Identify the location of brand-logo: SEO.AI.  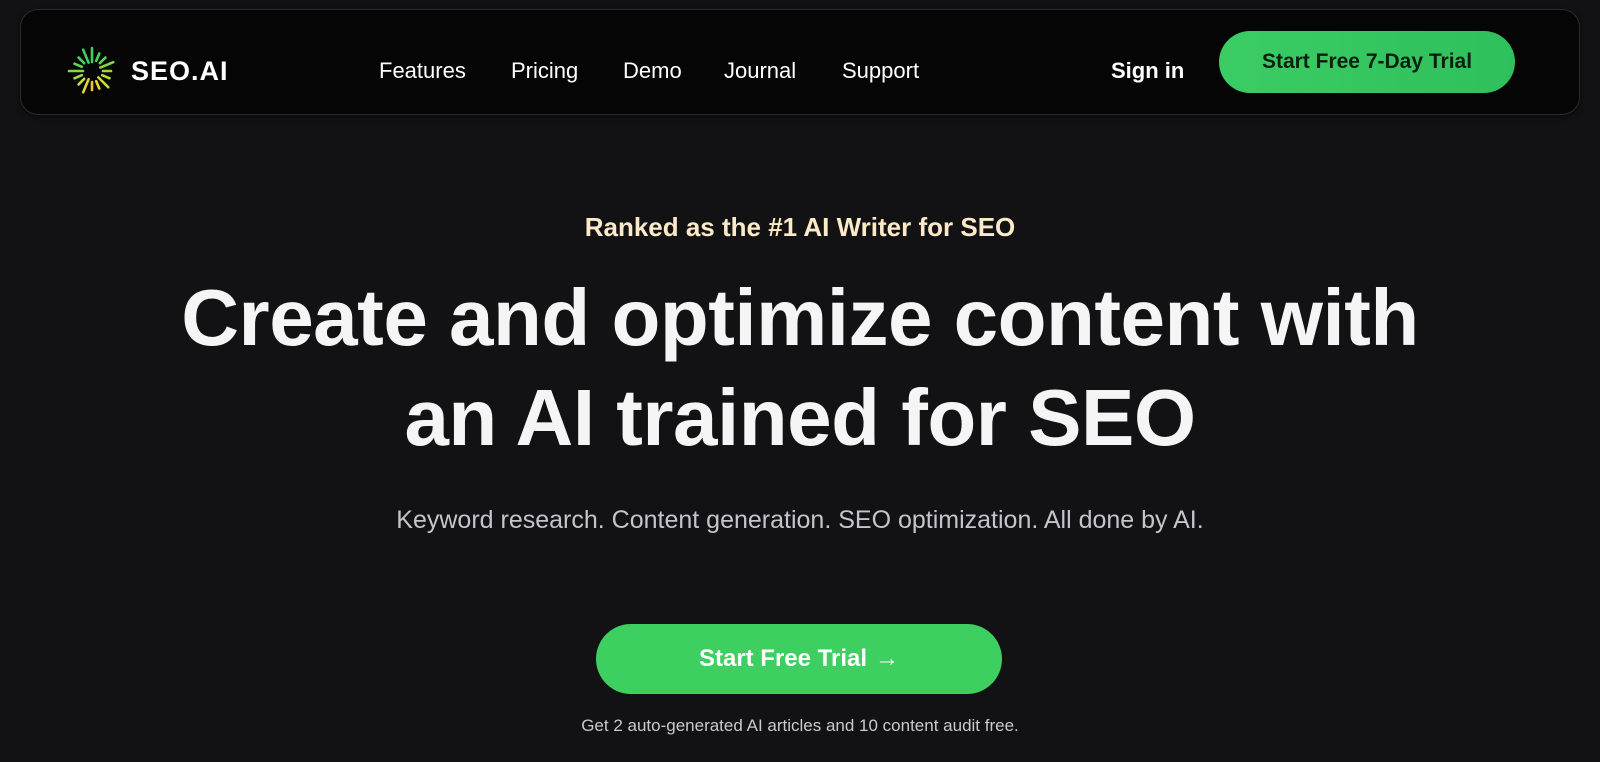
(148, 71).